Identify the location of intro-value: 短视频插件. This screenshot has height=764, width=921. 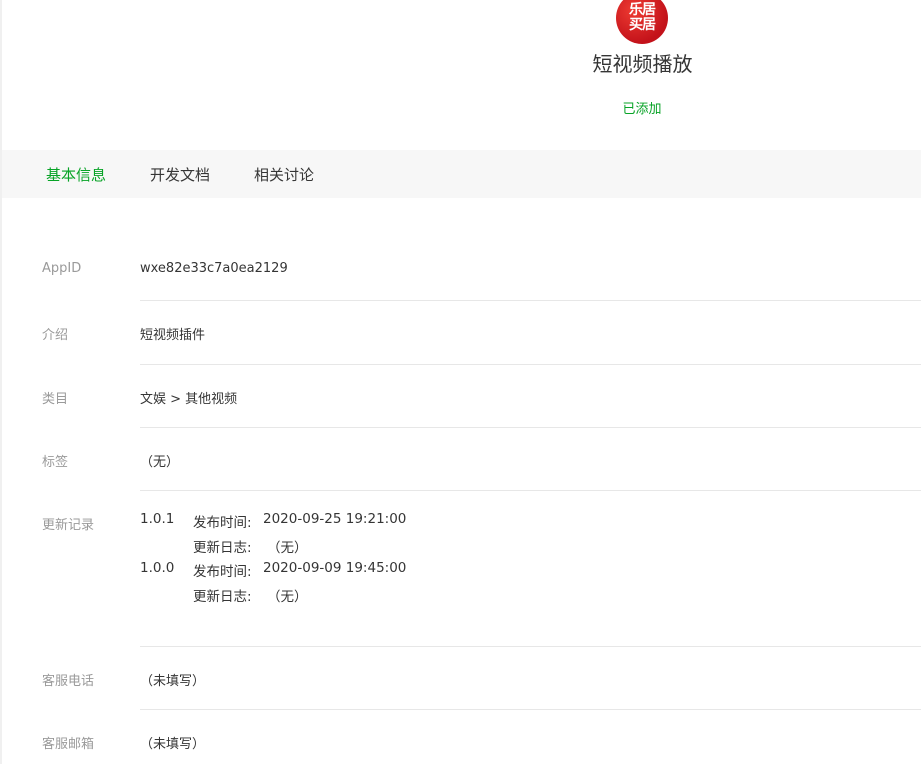
(173, 335).